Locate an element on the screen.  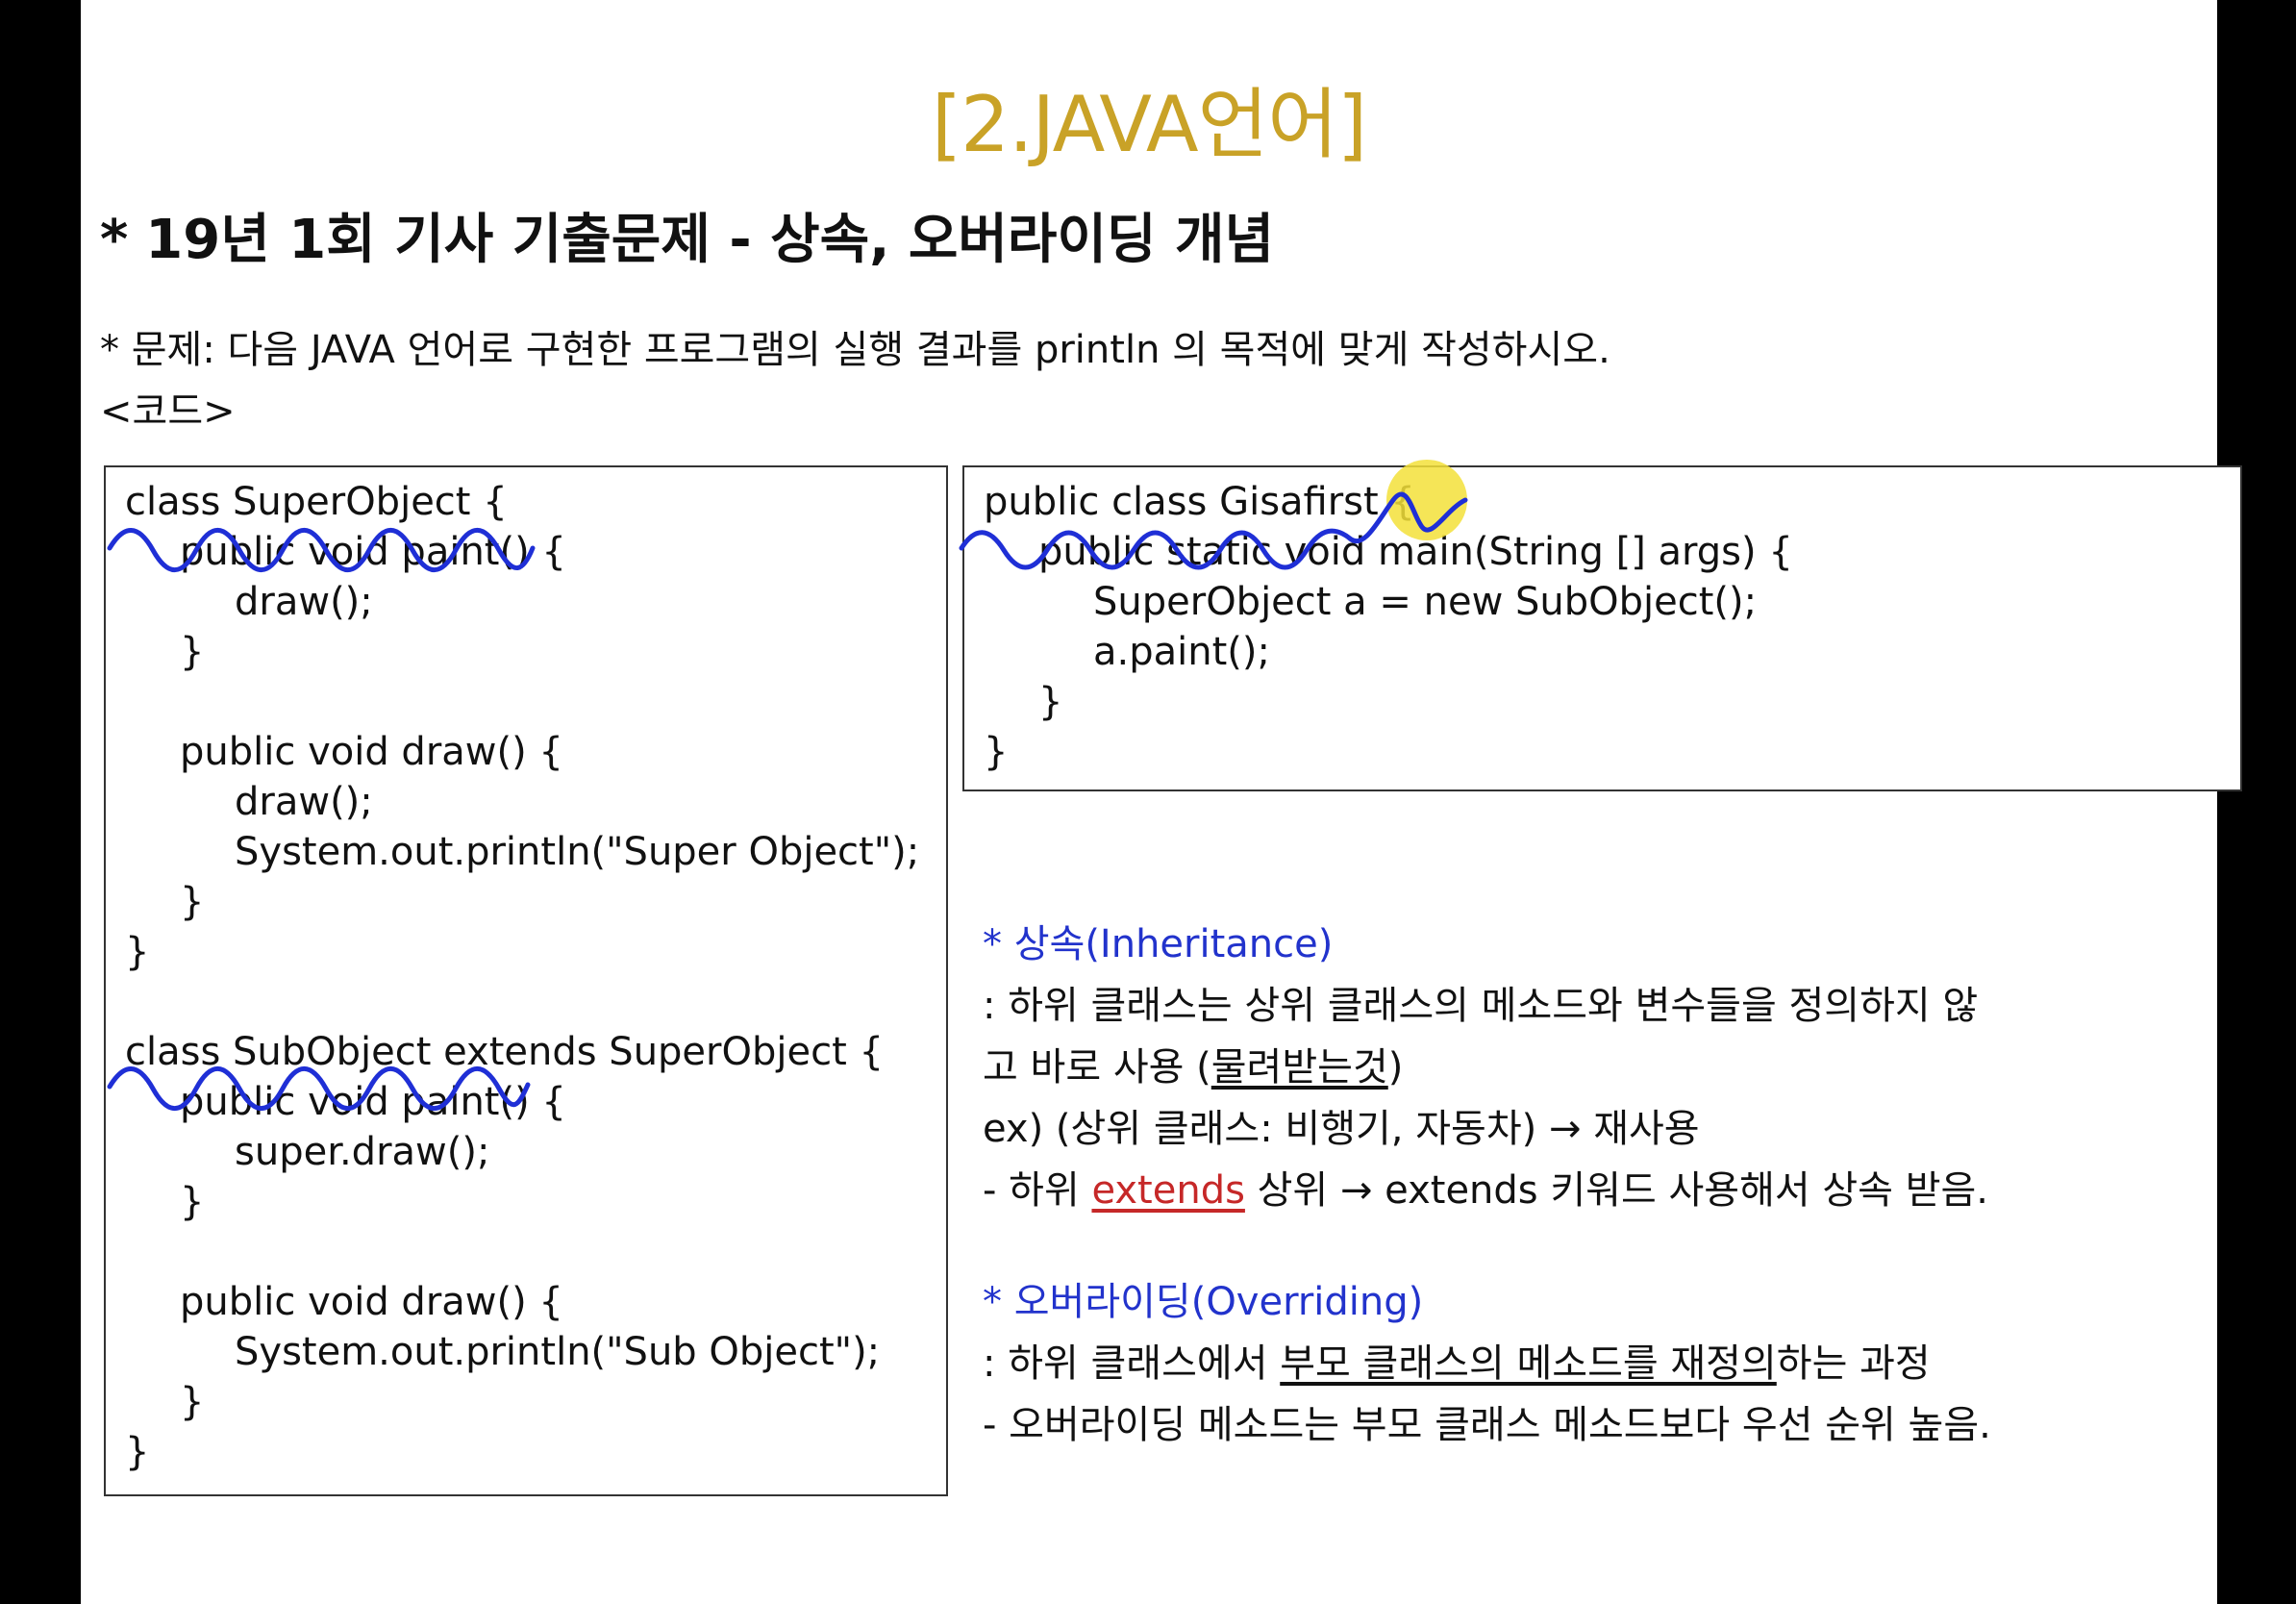
inheritance-heading: * 상속(Inheritance) is located at coordinates (1158, 944).